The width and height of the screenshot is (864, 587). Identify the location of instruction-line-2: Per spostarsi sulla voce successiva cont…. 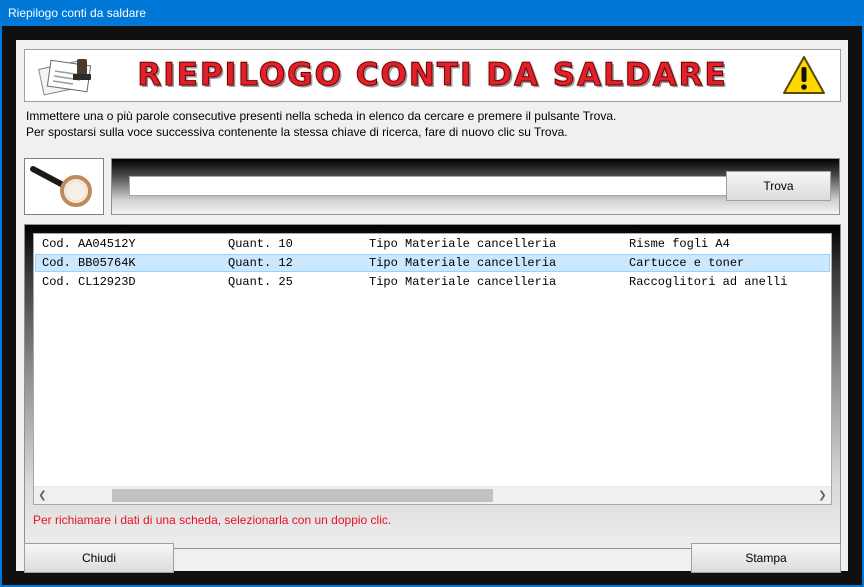
(297, 132).